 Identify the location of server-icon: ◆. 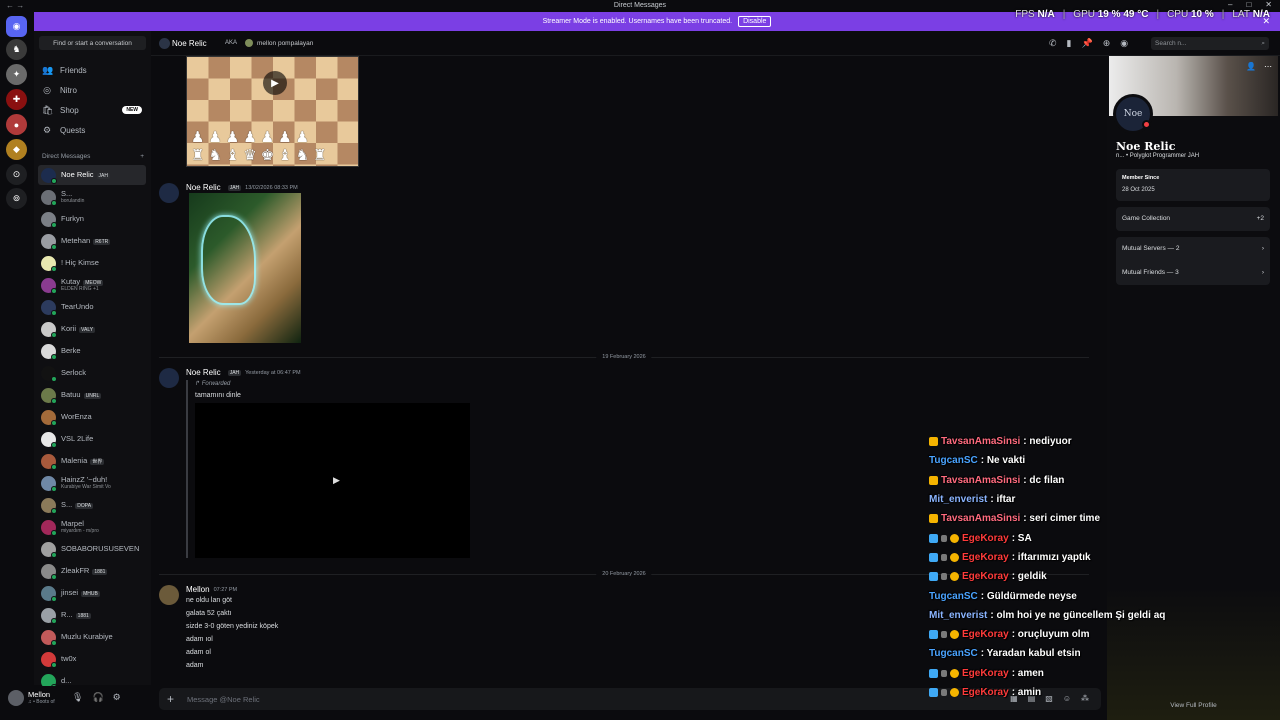
(16, 149).